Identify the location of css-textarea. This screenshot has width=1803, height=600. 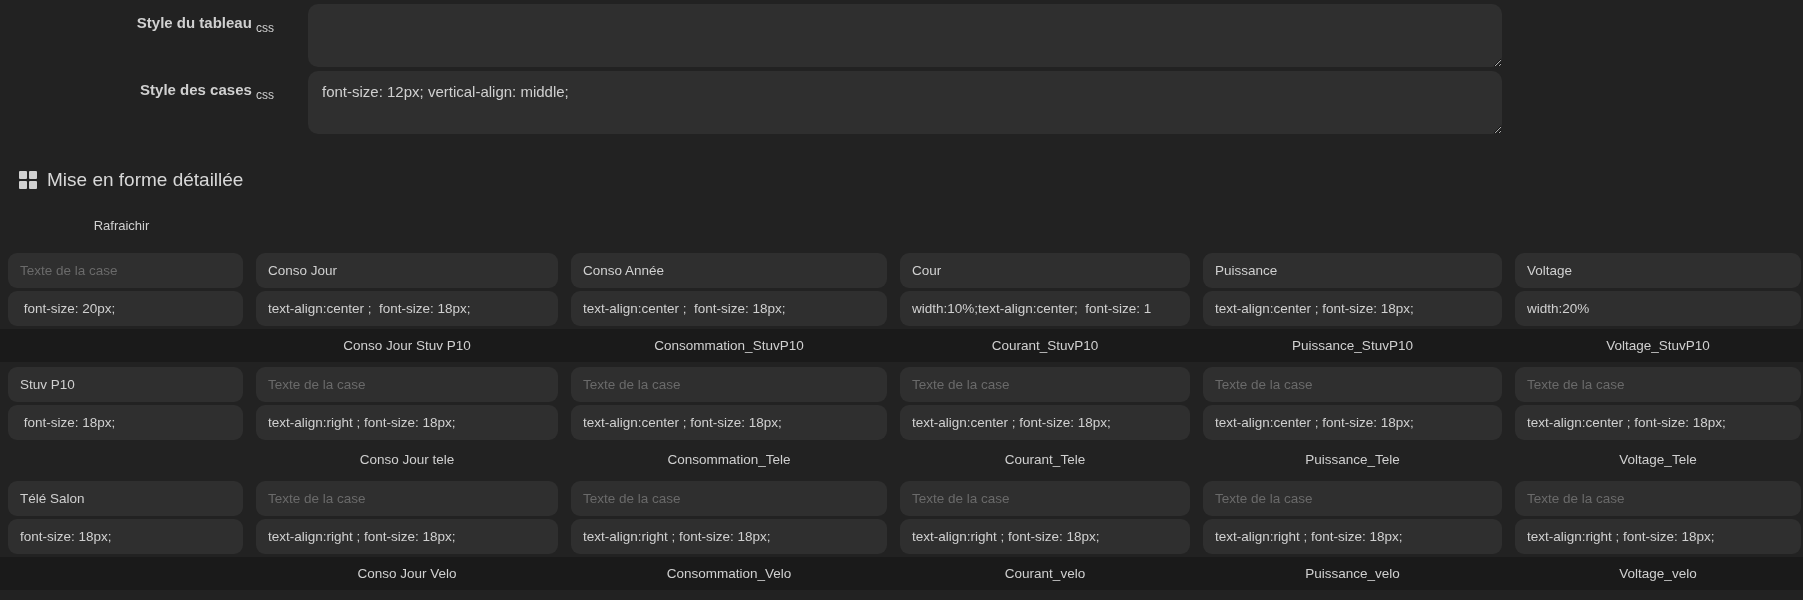
(905, 35).